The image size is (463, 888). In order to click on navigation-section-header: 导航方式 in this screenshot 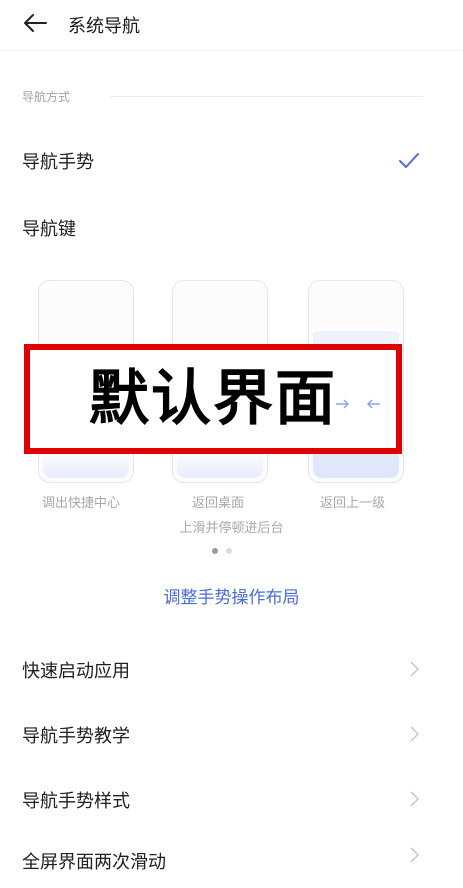, I will do `click(222, 96)`.